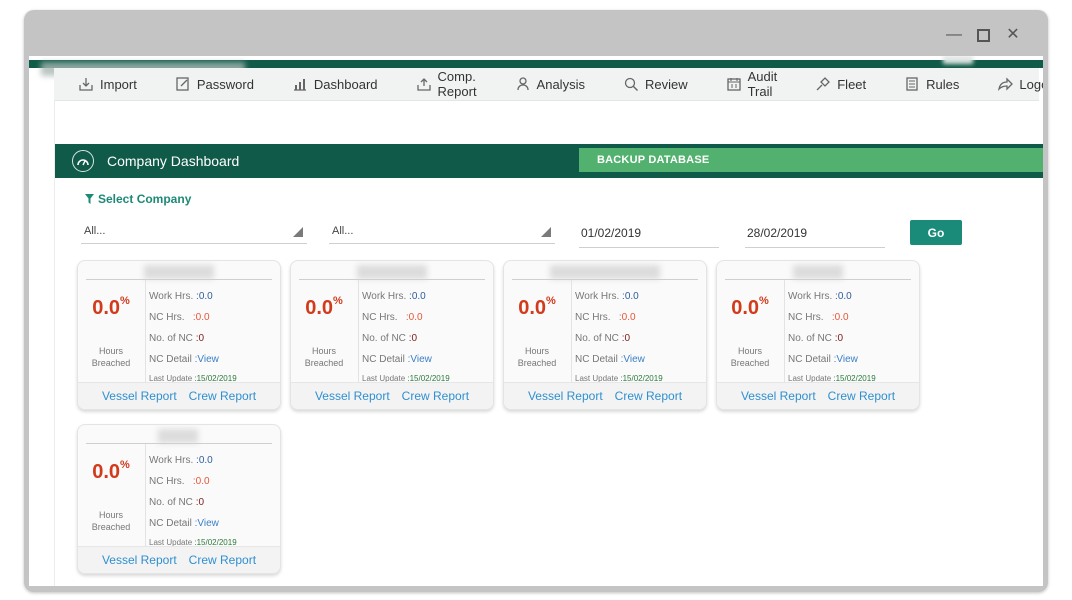  I want to click on maximize-icon, so click(983, 35).